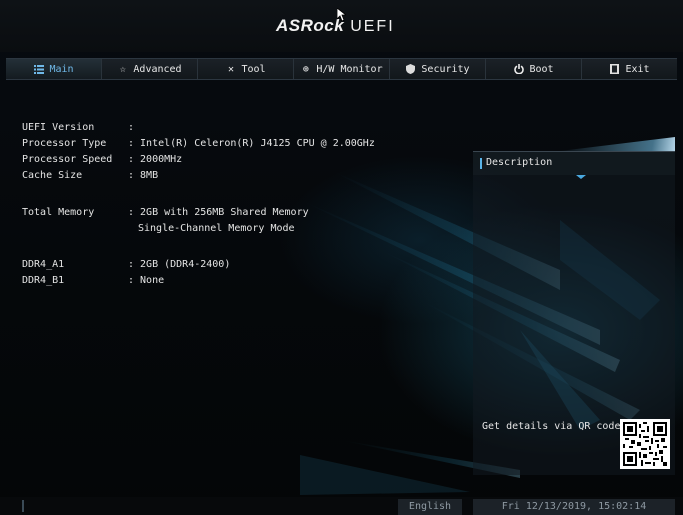 The image size is (683, 515). Describe the element at coordinates (157, 69) in the screenshot. I see `tab-label: Advanced` at that location.